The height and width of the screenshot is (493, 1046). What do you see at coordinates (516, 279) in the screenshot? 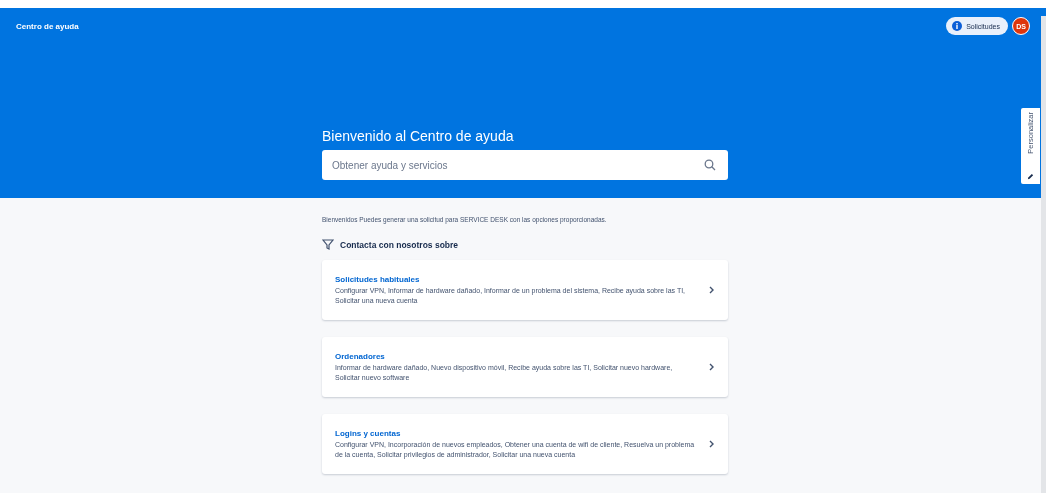
I see `category-title: Solicitudes habituales` at bounding box center [516, 279].